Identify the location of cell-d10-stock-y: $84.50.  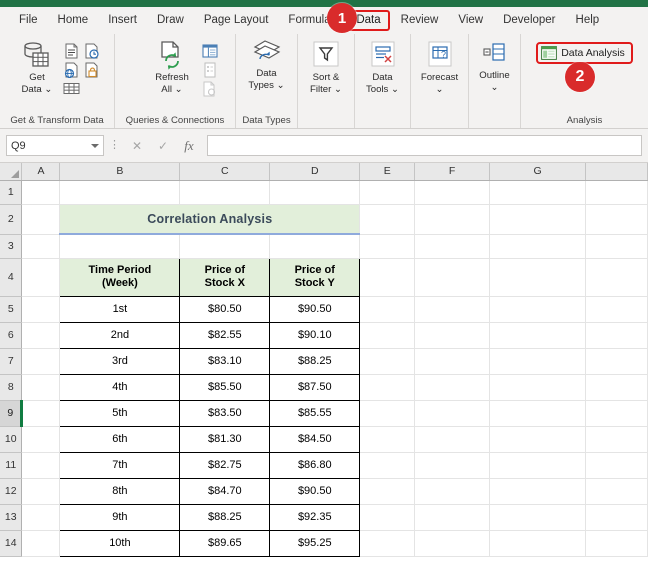
(315, 439).